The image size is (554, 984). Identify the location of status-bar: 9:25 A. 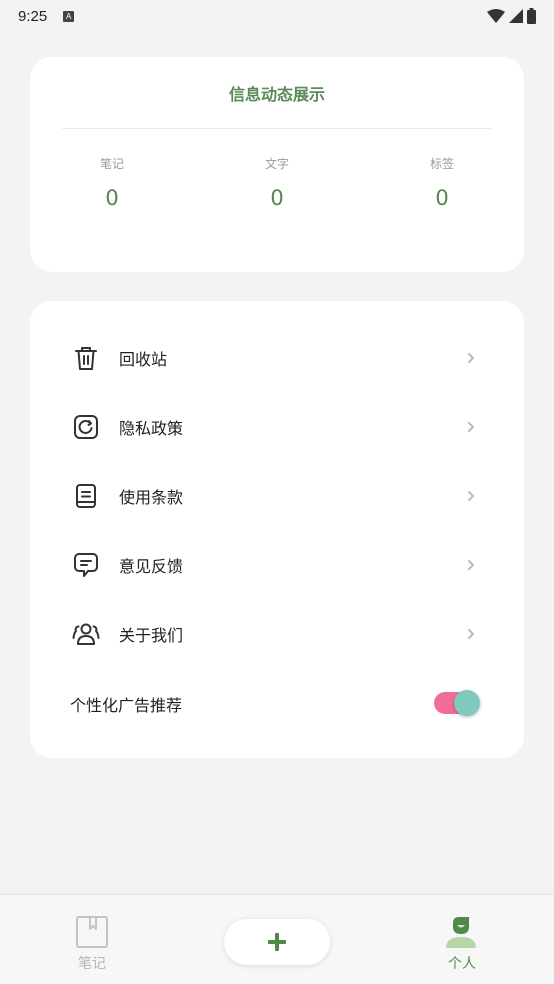
(277, 16).